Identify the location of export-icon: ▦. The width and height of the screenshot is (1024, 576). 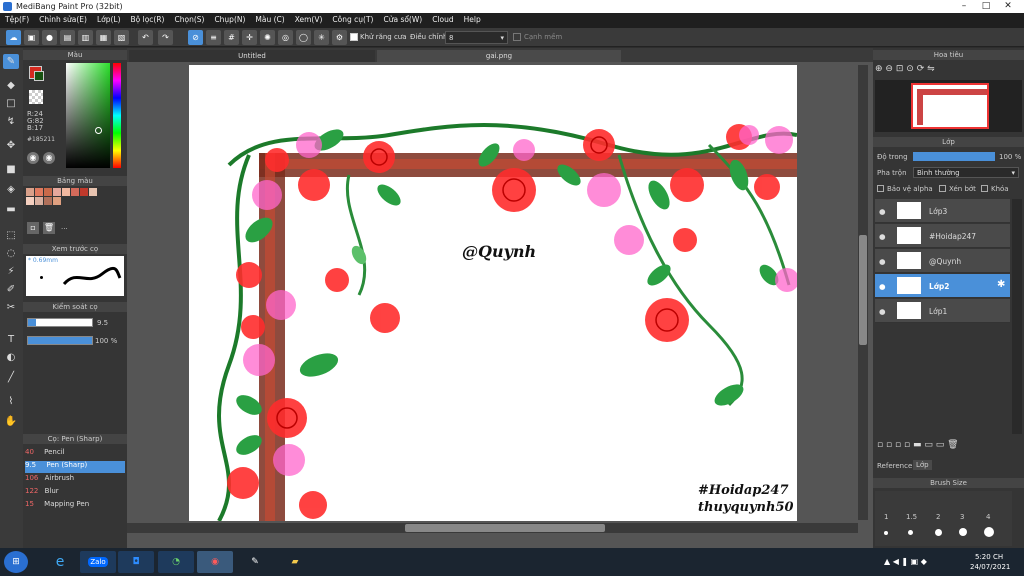
(103, 37).